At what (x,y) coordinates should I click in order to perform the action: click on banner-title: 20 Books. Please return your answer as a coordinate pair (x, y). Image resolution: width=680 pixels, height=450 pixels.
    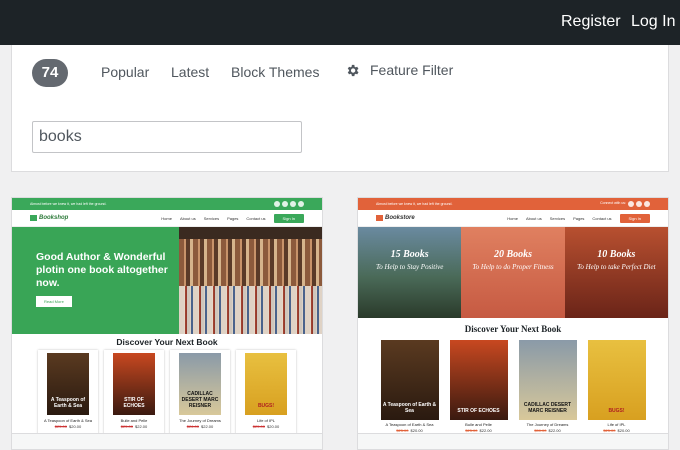
    Looking at the image, I should click on (513, 254).